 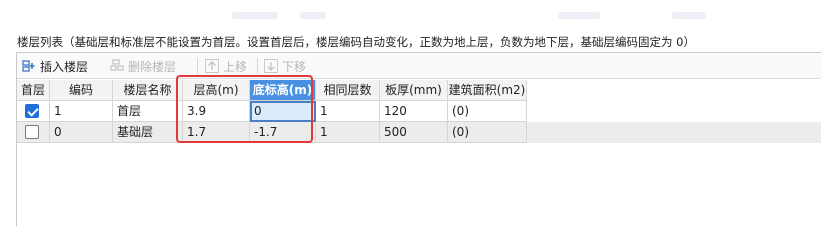 What do you see at coordinates (148, 111) in the screenshot?
I see `floor-name-cell: 首层` at bounding box center [148, 111].